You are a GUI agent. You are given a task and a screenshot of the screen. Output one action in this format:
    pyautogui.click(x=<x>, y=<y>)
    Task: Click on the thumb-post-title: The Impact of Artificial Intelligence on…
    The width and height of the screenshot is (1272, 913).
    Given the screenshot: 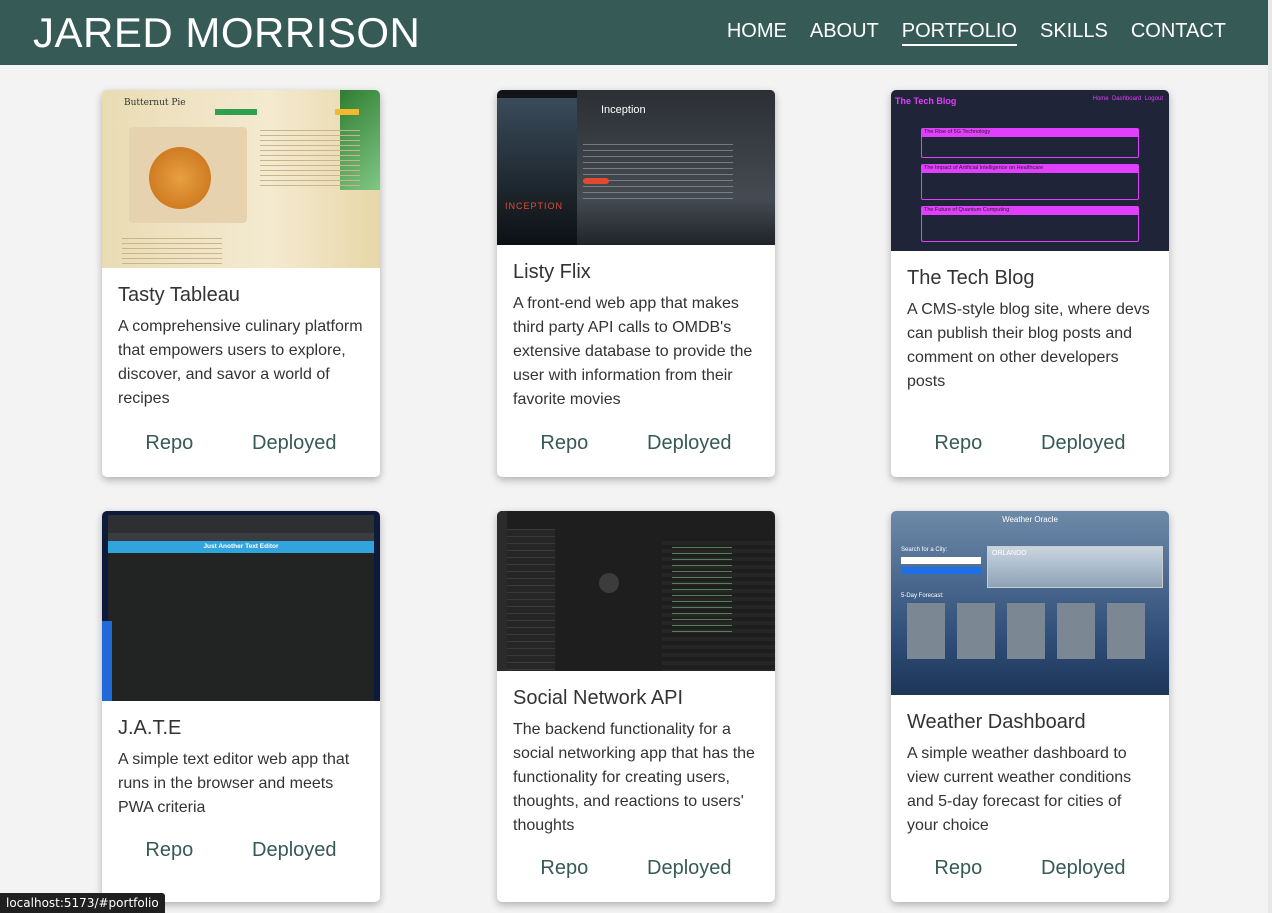 What is the action you would take?
    pyautogui.click(x=1030, y=169)
    